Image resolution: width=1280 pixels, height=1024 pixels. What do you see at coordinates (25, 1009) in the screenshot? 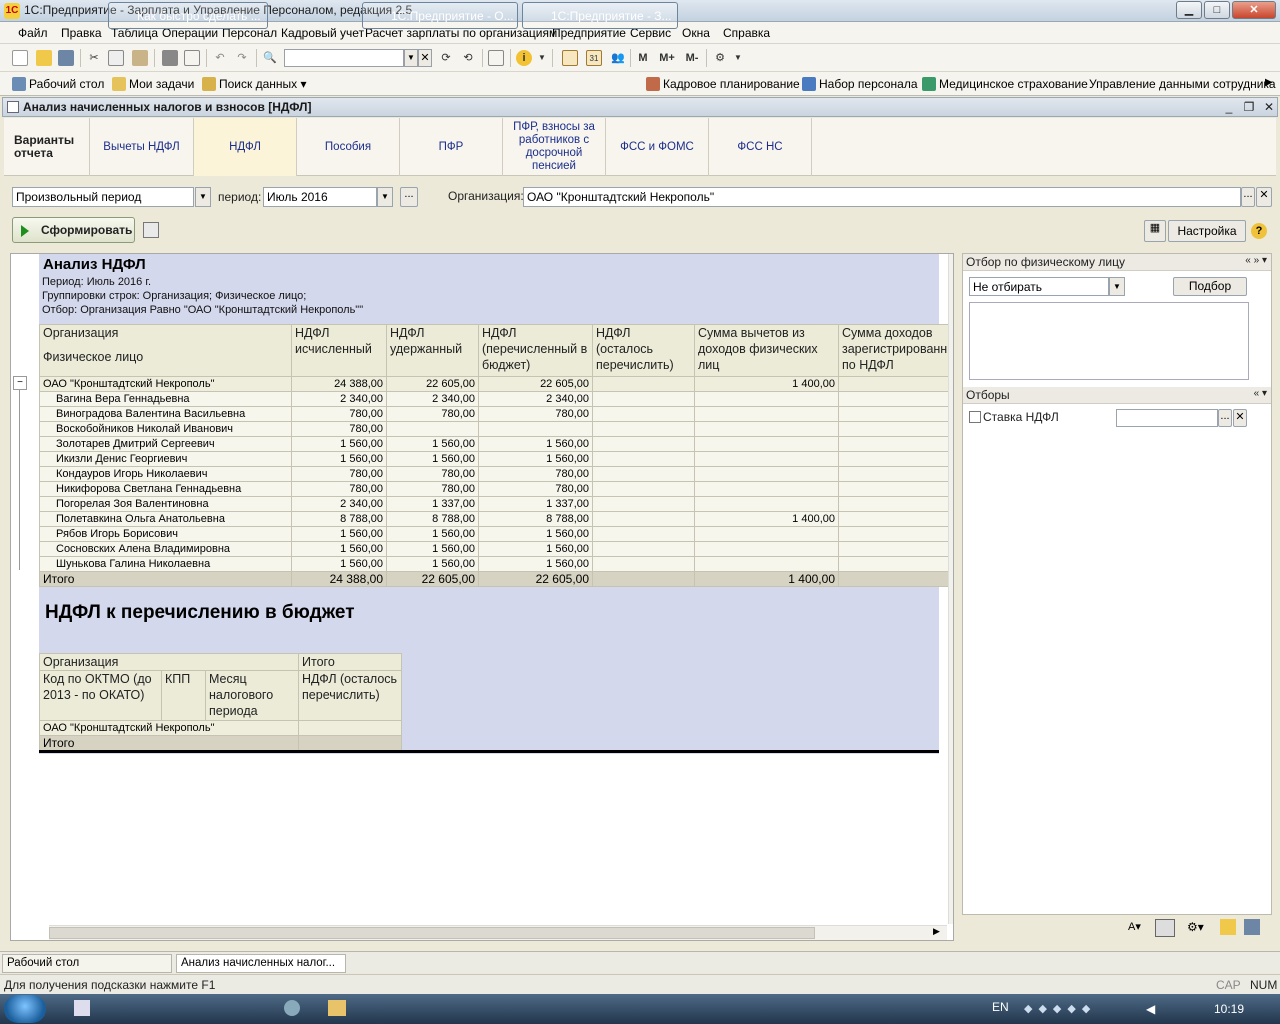
I see `start-button` at bounding box center [25, 1009].